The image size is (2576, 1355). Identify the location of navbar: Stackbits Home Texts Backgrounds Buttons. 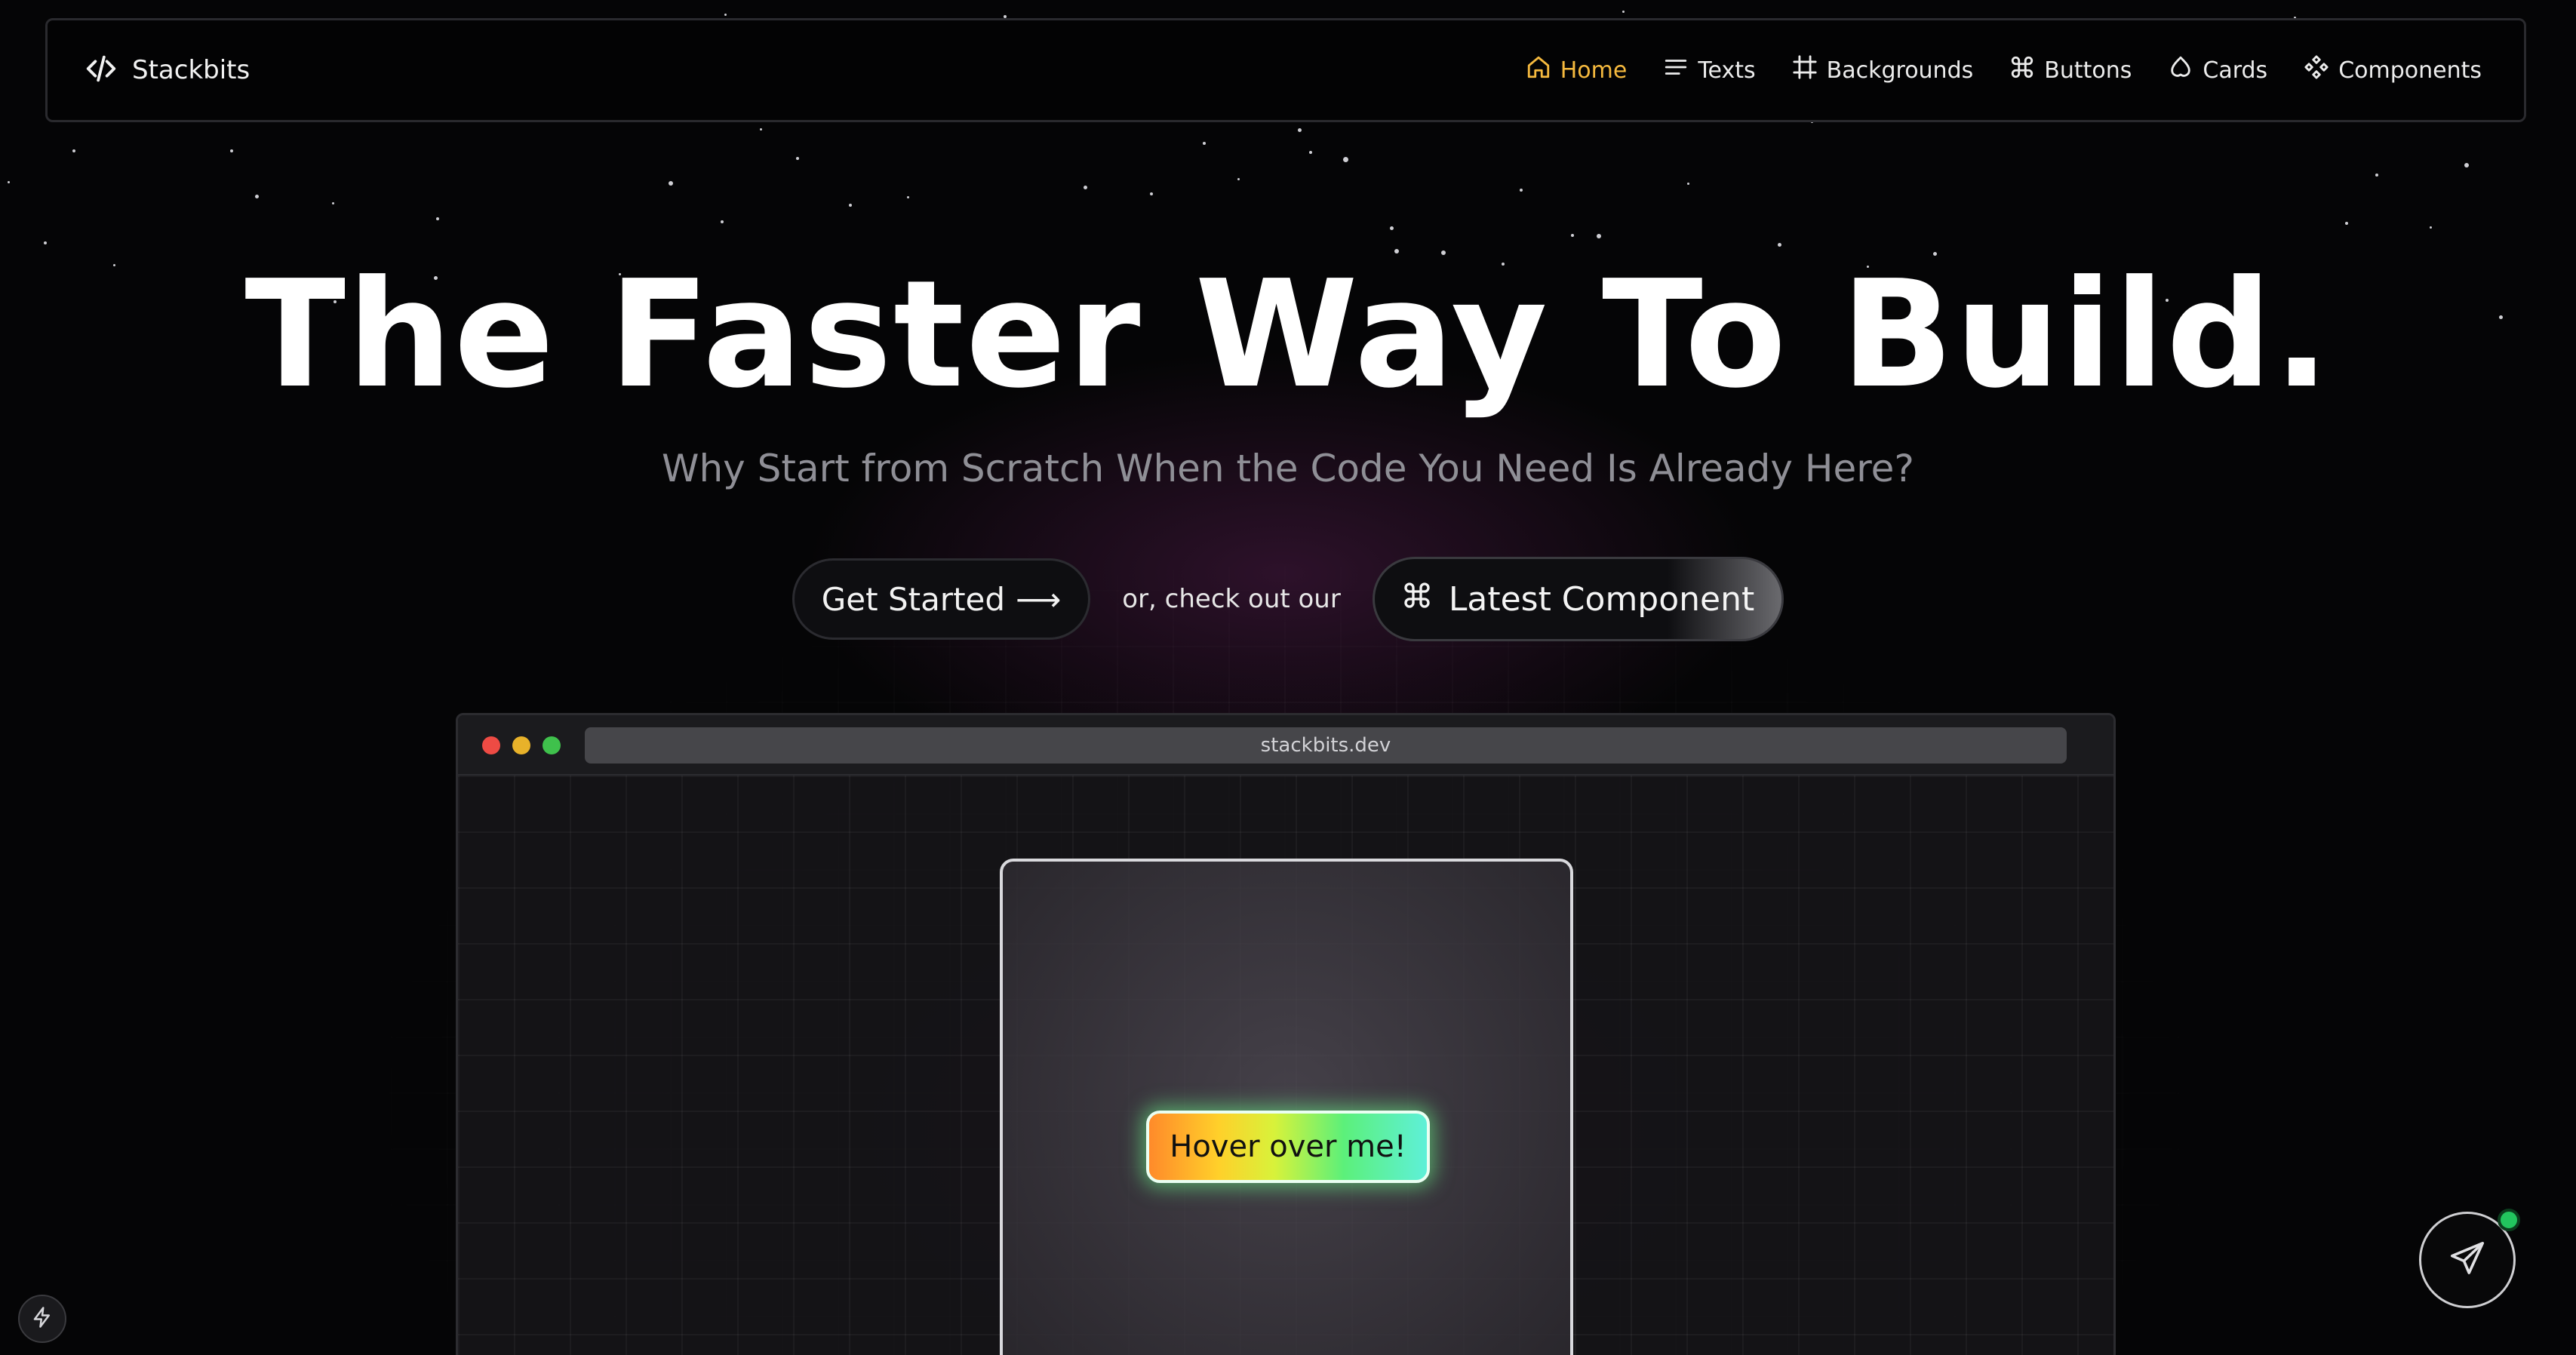
(1285, 70).